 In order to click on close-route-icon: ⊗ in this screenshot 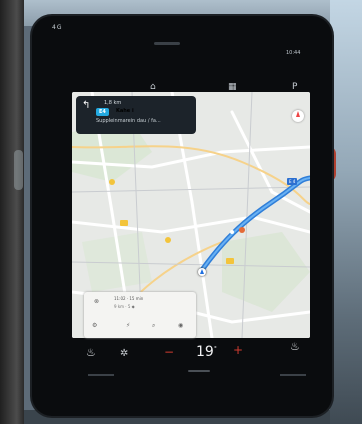, I will do `click(96, 301)`.